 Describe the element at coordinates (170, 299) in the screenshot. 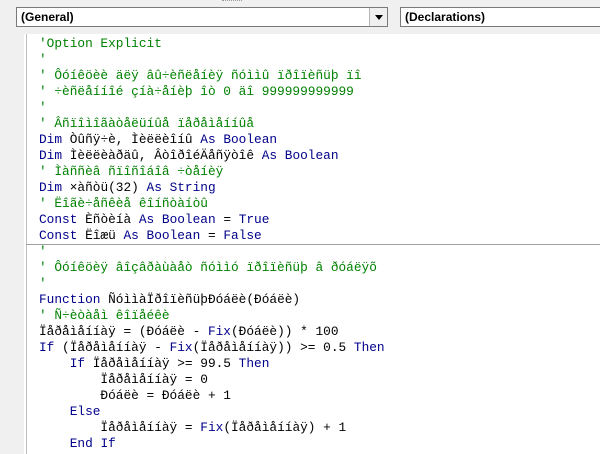

I see `code-line-text: Function ÑóììàÏðîïèñüþÐóáëè(Ðóáëè)` at that location.